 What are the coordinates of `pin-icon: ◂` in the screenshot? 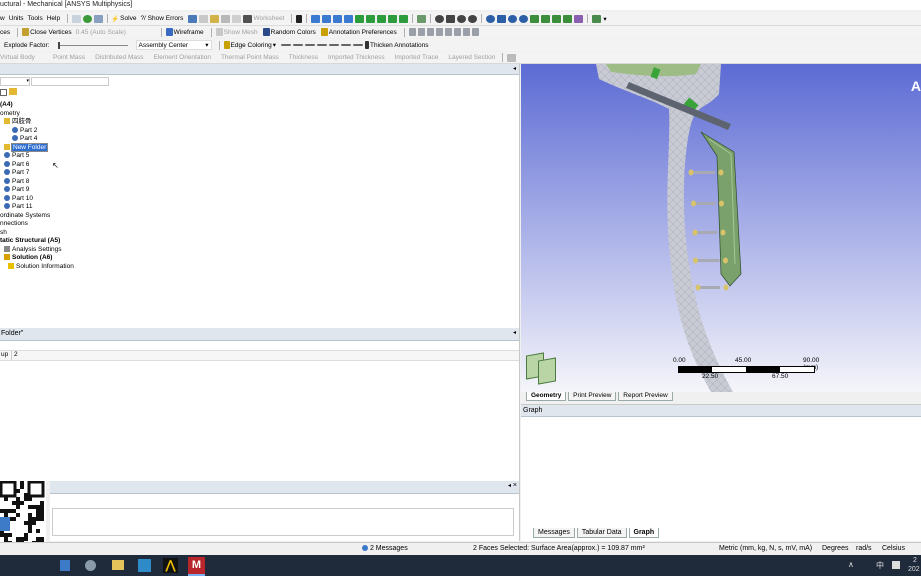 It's located at (514, 68).